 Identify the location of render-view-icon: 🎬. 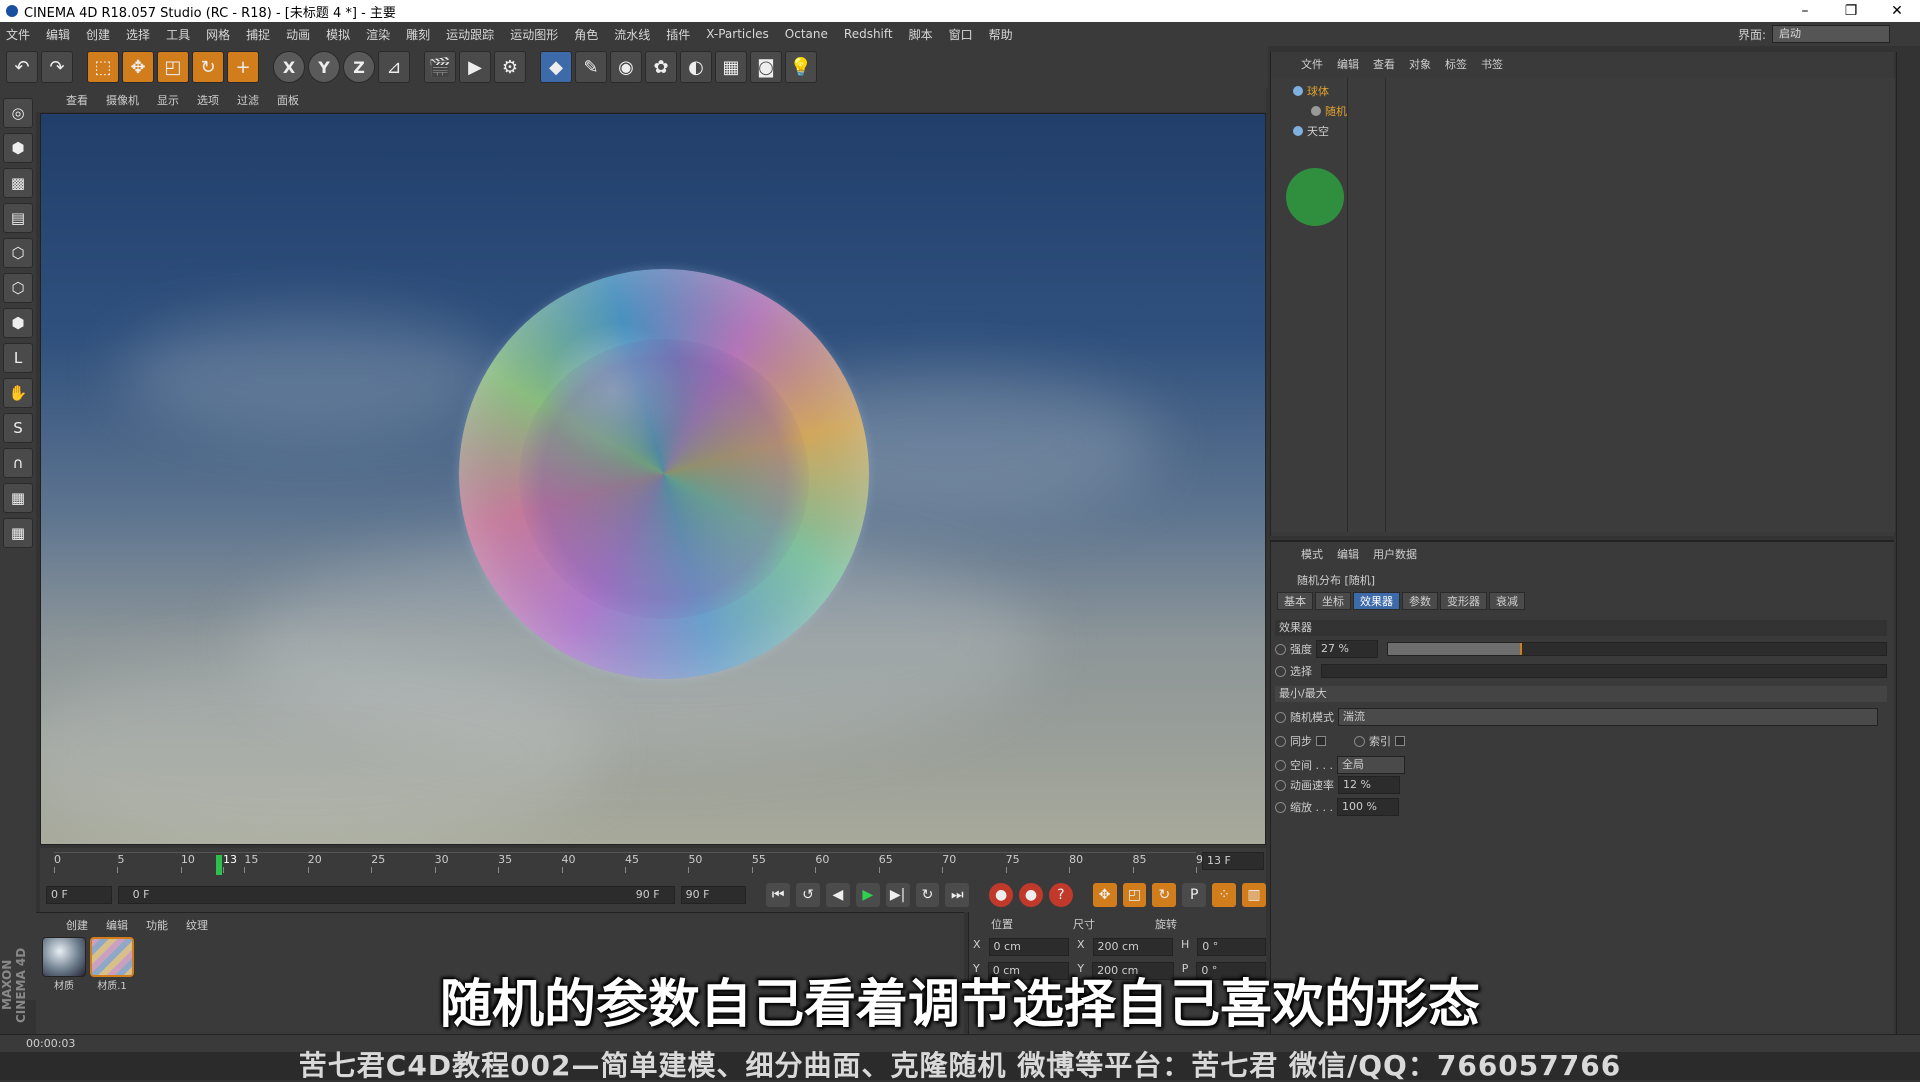
(440, 67).